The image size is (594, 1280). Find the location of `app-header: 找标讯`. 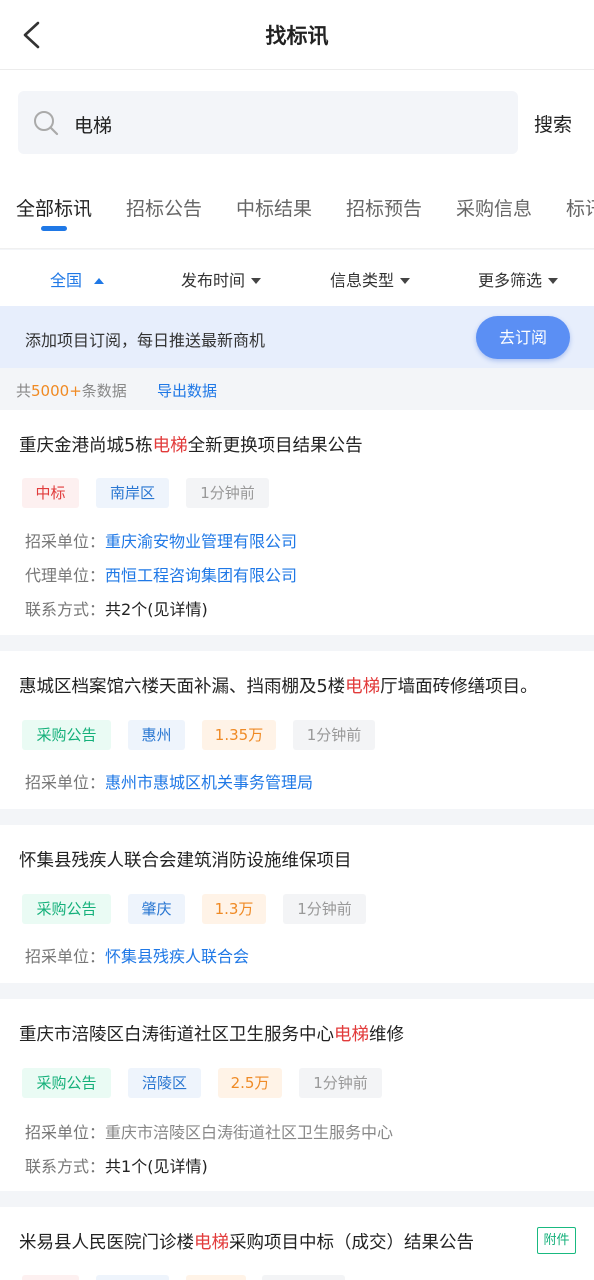

app-header: 找标讯 is located at coordinates (297, 35).